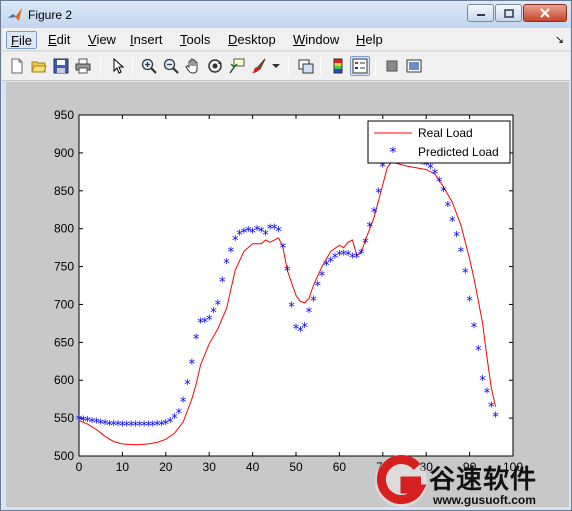 The height and width of the screenshot is (511, 572). I want to click on watermark: 谷速软件 www.gusuoft.com, so click(471, 481).